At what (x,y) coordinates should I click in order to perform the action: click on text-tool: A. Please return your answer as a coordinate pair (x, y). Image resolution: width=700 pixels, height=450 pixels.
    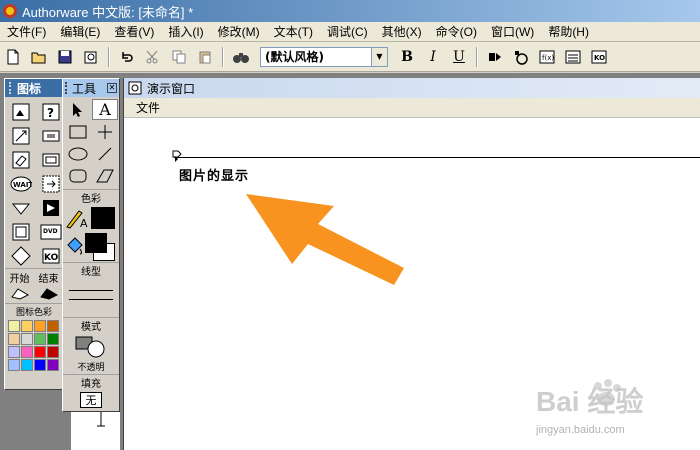
    Looking at the image, I should click on (105, 109).